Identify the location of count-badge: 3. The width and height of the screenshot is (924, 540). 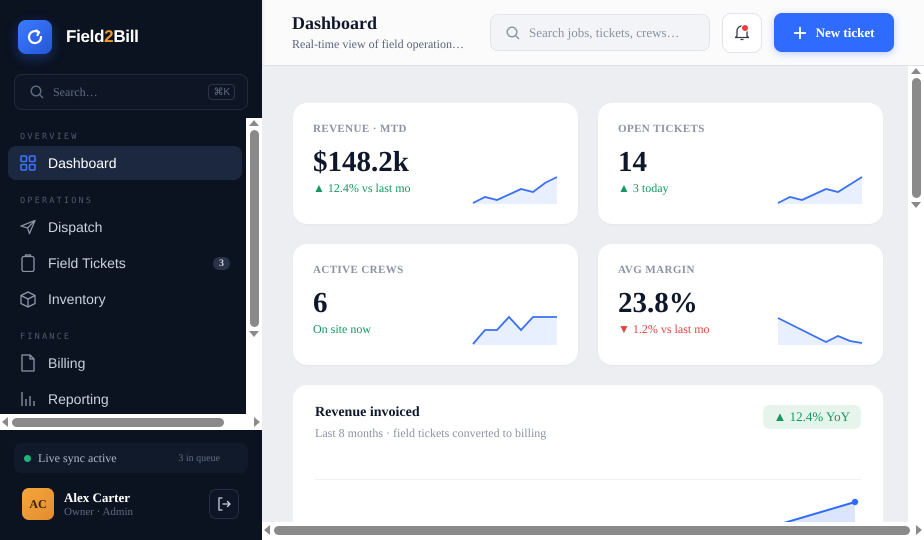
(221, 263).